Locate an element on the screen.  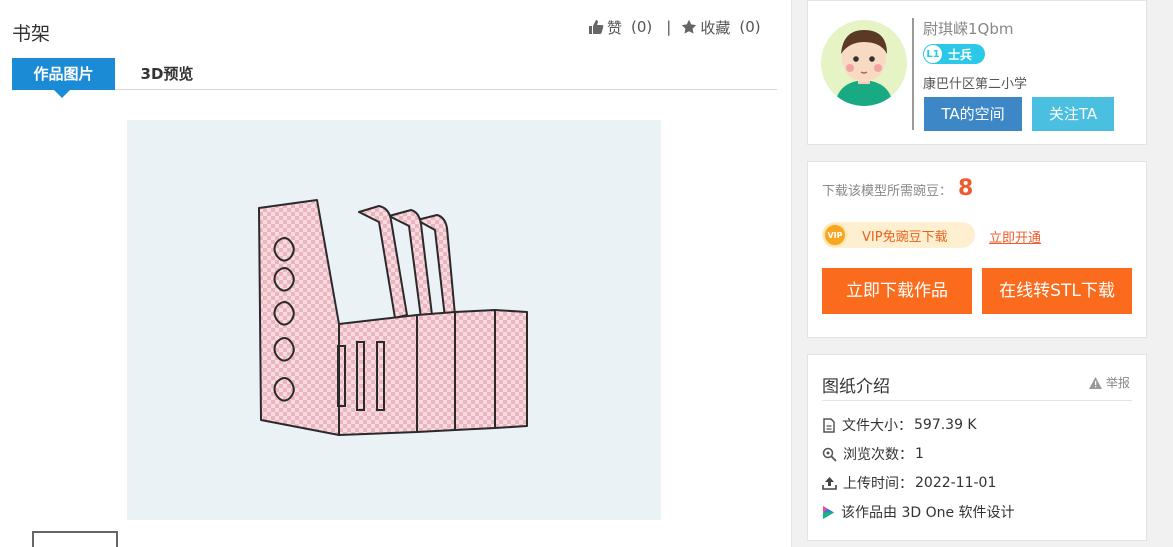
report-label: 举报 is located at coordinates (1118, 383).